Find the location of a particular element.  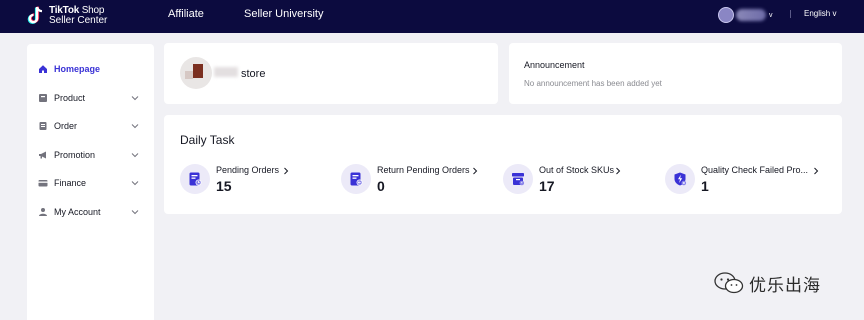

watermark-text: 优乐出海 is located at coordinates (785, 285).